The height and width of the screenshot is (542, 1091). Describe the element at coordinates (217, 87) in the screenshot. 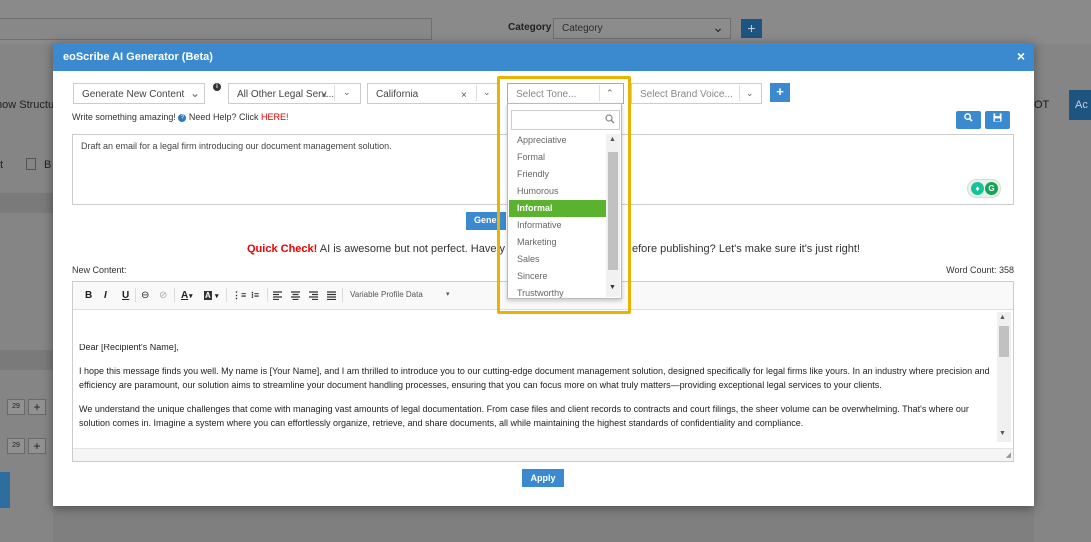

I see `info-icon: i` at that location.